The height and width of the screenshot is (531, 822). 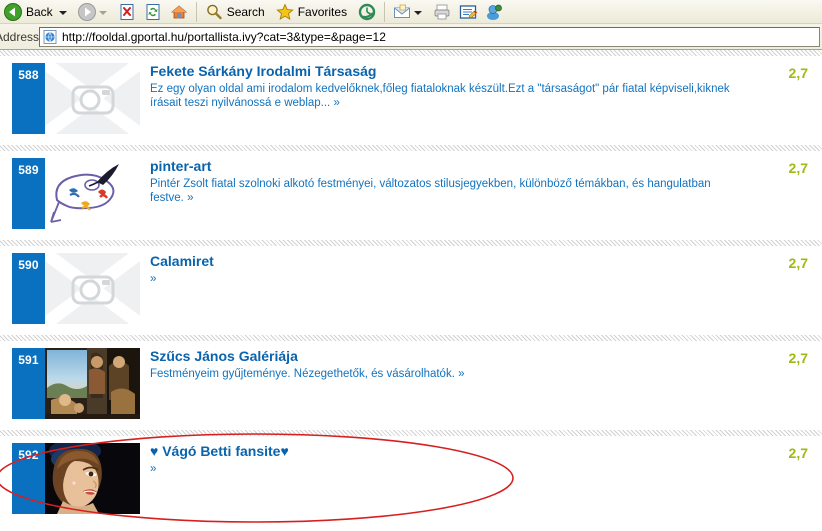 I want to click on messenger-icon, so click(x=494, y=12).